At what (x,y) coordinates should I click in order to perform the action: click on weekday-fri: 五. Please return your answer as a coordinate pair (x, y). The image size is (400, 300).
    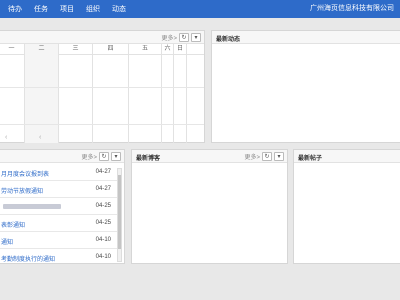
    Looking at the image, I should click on (145, 49).